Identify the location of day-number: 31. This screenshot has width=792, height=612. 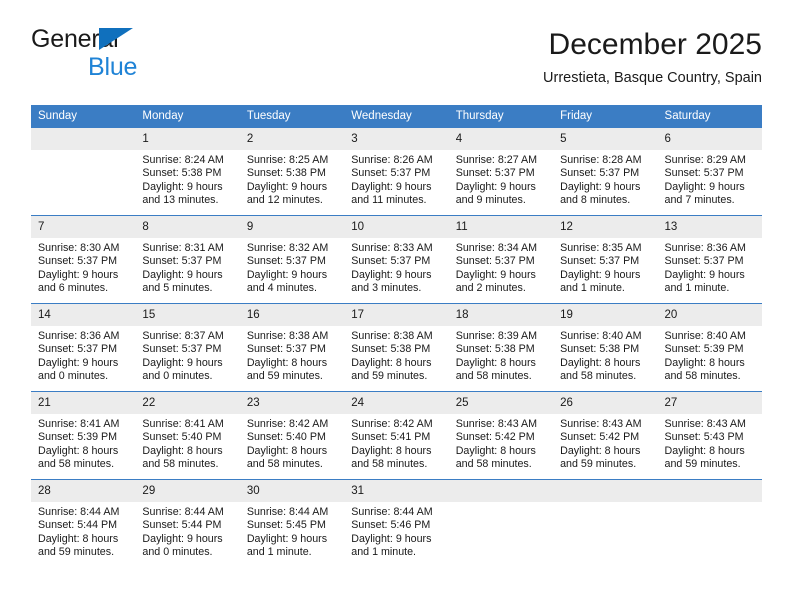
(396, 491).